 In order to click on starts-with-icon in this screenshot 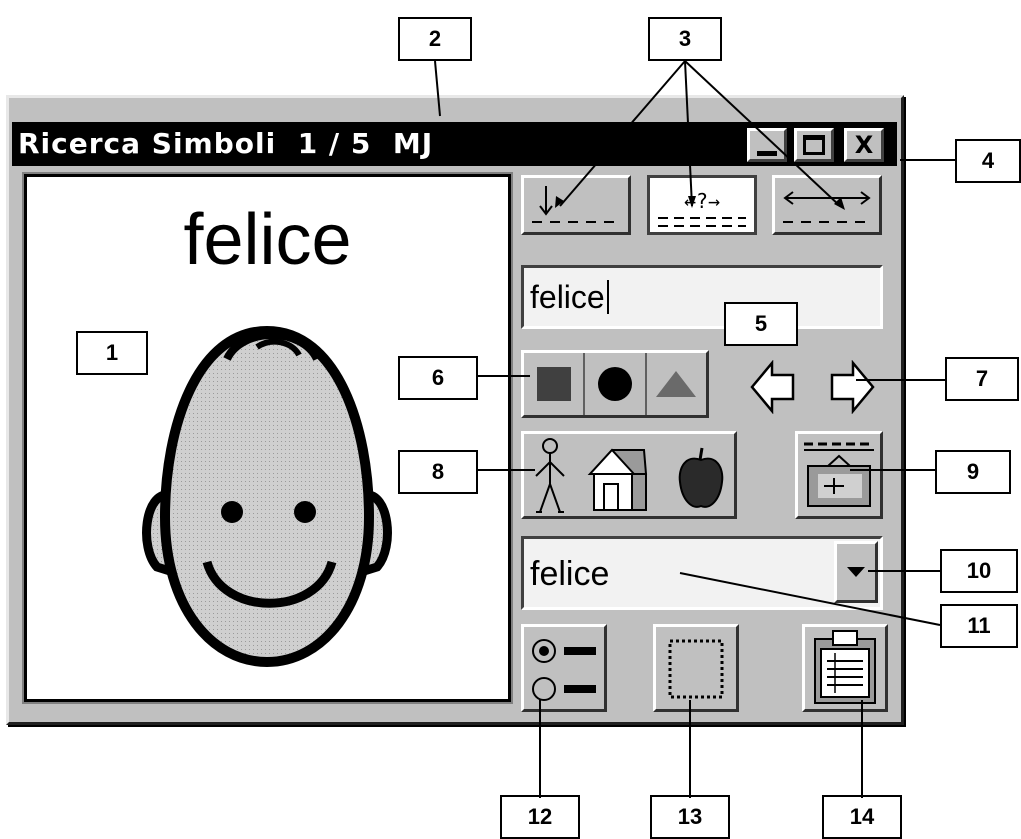, I will do `click(576, 204)`.